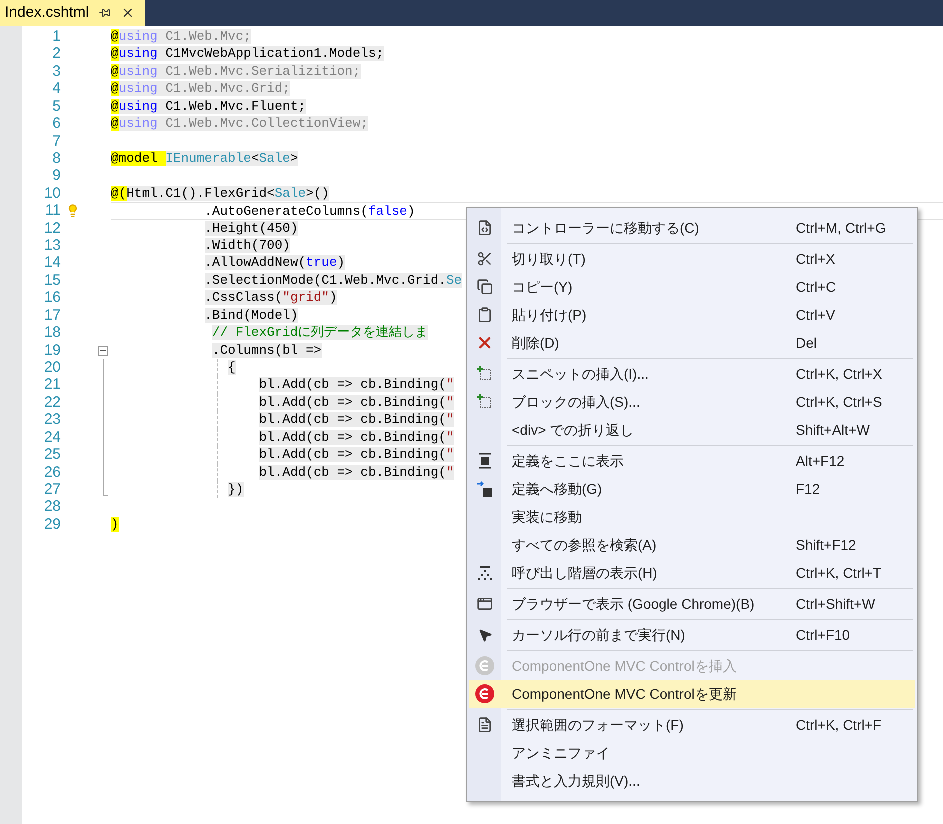 The width and height of the screenshot is (943, 824). Describe the element at coordinates (692, 287) in the screenshot. I see `menu-item: コピー(Y) Ctrl+C` at that location.